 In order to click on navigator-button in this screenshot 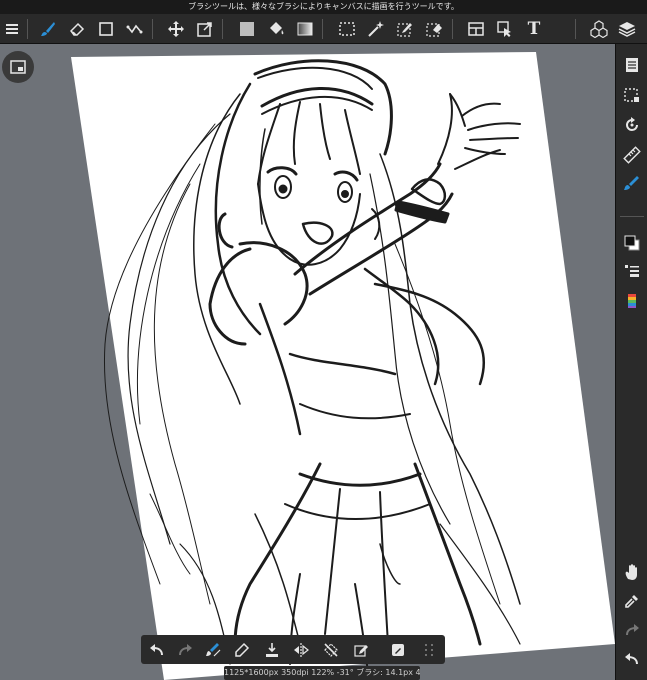, I will do `click(18, 67)`.